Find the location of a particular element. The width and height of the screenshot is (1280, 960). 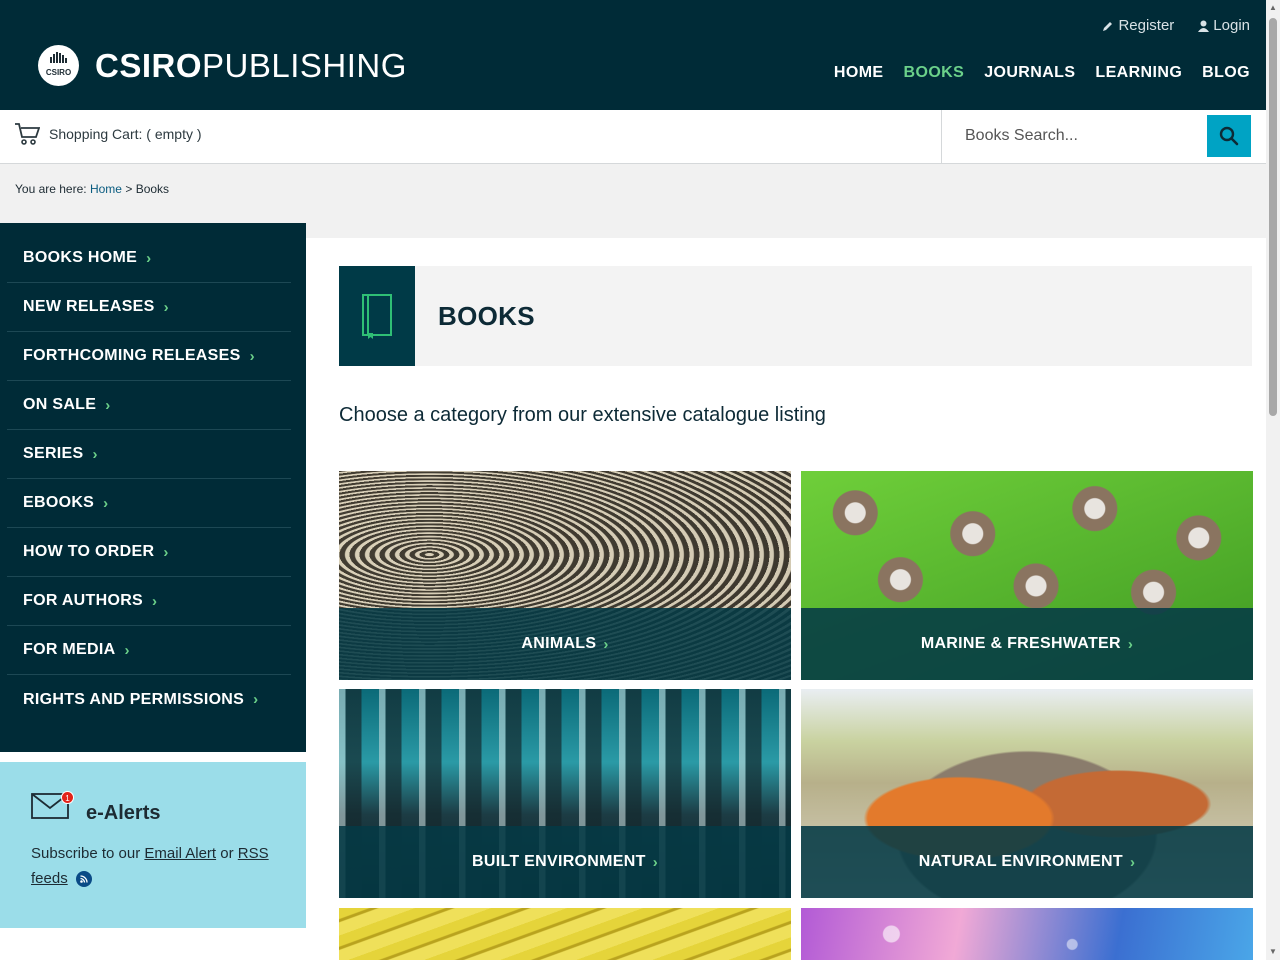

category-tile-marine-freshwater: MARINE & FRESHWATER › is located at coordinates (1027, 575).